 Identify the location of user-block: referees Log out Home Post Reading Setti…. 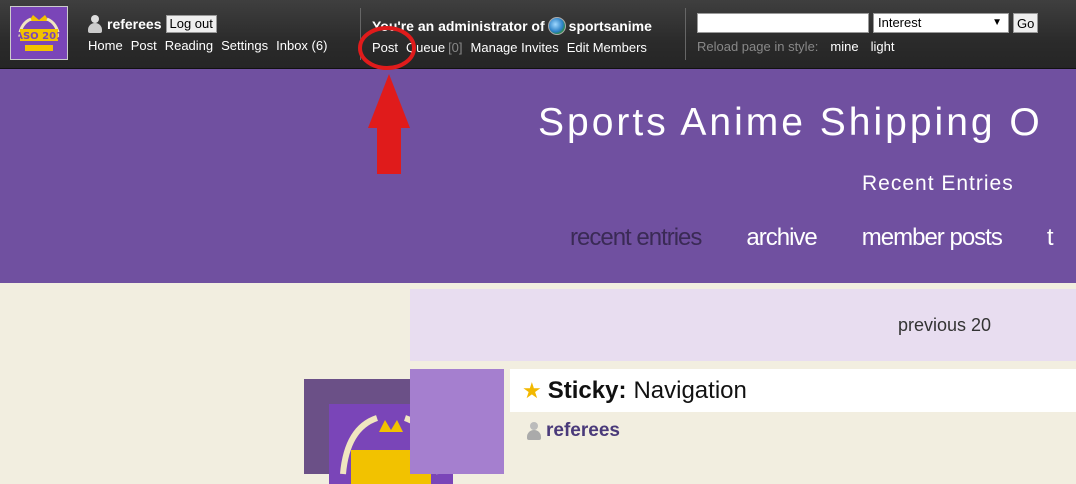
(211, 33).